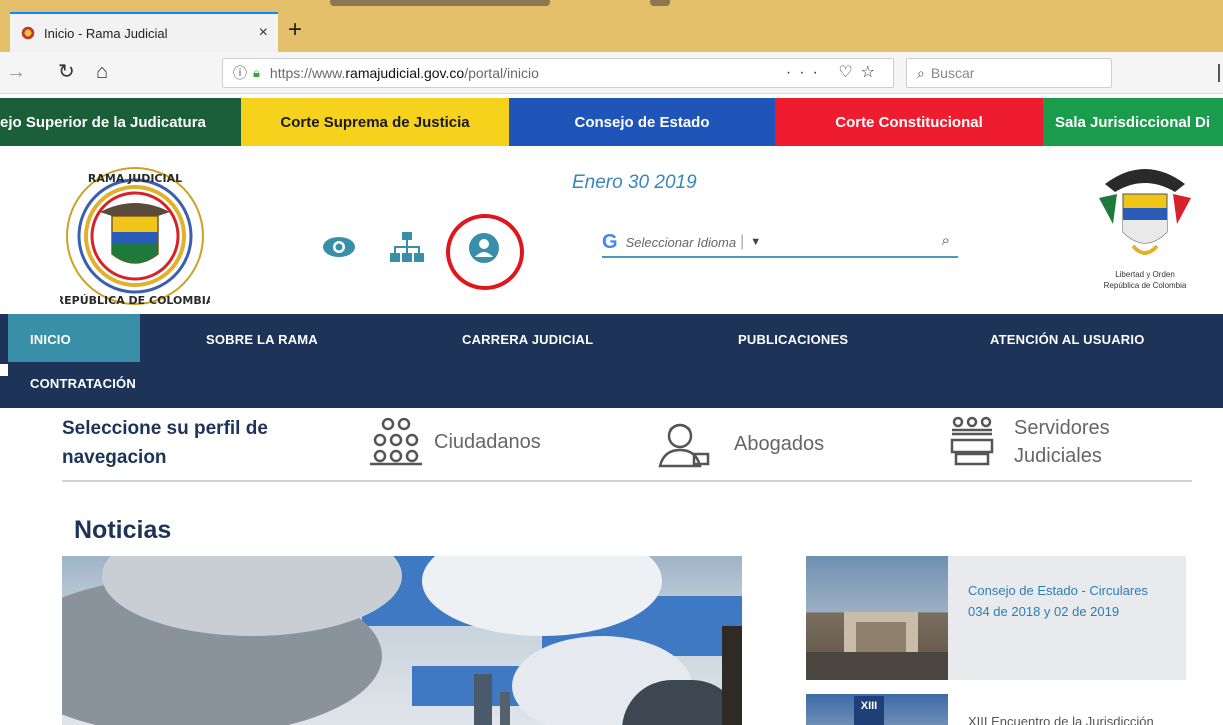  What do you see at coordinates (1219, 73) in the screenshot?
I see `toolbar-divider` at bounding box center [1219, 73].